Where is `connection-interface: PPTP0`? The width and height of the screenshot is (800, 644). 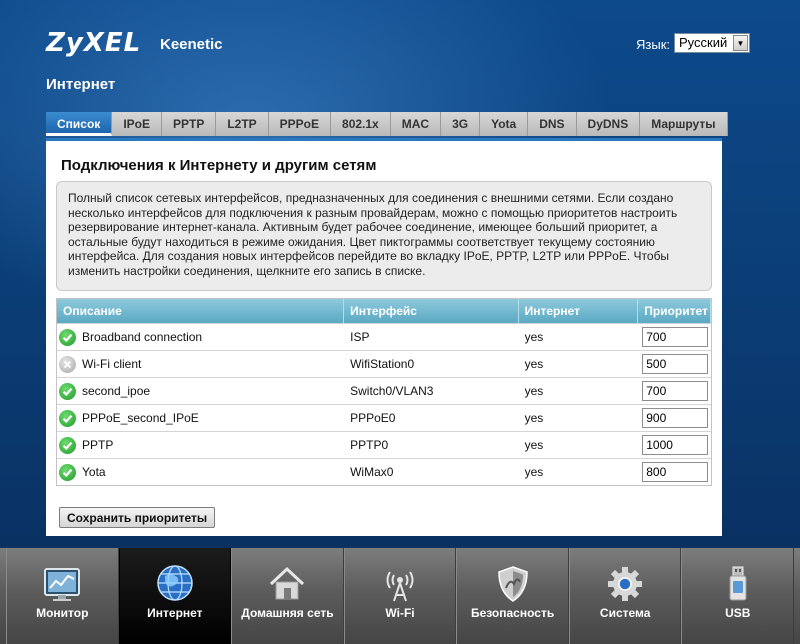 connection-interface: PPTP0 is located at coordinates (369, 445).